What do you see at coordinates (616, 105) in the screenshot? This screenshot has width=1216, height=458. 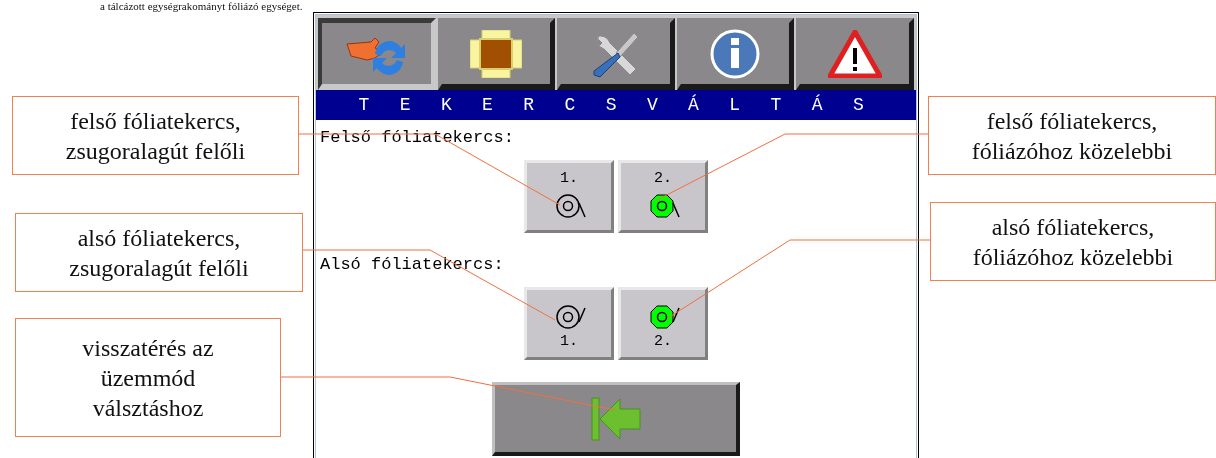 I see `screen-title: T E K E R C S V Á L T Á S` at bounding box center [616, 105].